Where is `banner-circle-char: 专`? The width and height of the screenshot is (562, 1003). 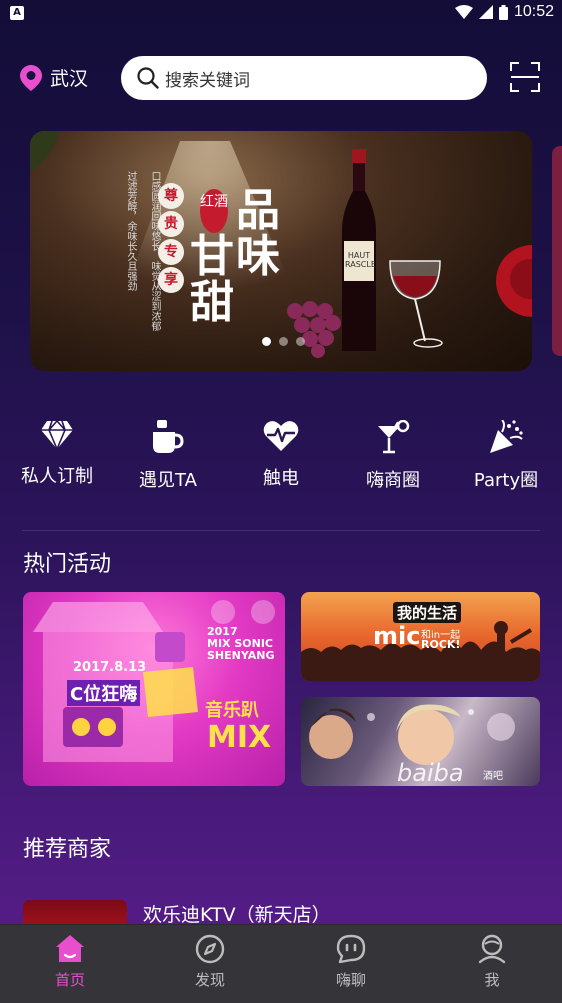 banner-circle-char: 专 is located at coordinates (171, 252).